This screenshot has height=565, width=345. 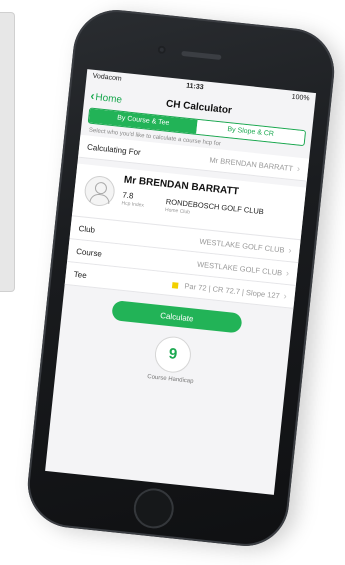 I want to click on tee-label: Tee, so click(x=80, y=274).